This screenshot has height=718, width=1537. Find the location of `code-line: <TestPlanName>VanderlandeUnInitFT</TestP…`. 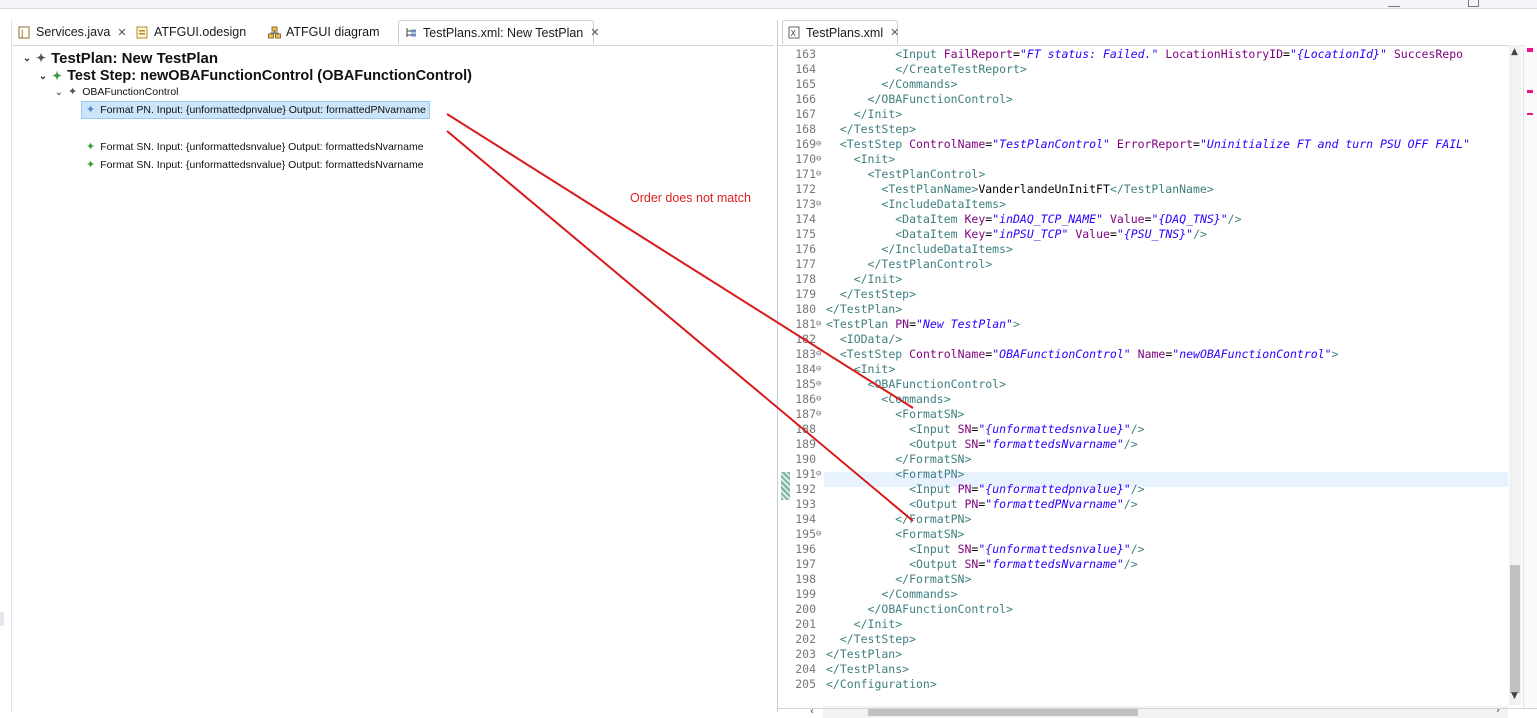

code-line: <TestPlanName>VanderlandeUnInitFT</TestP… is located at coordinates (1047, 189).